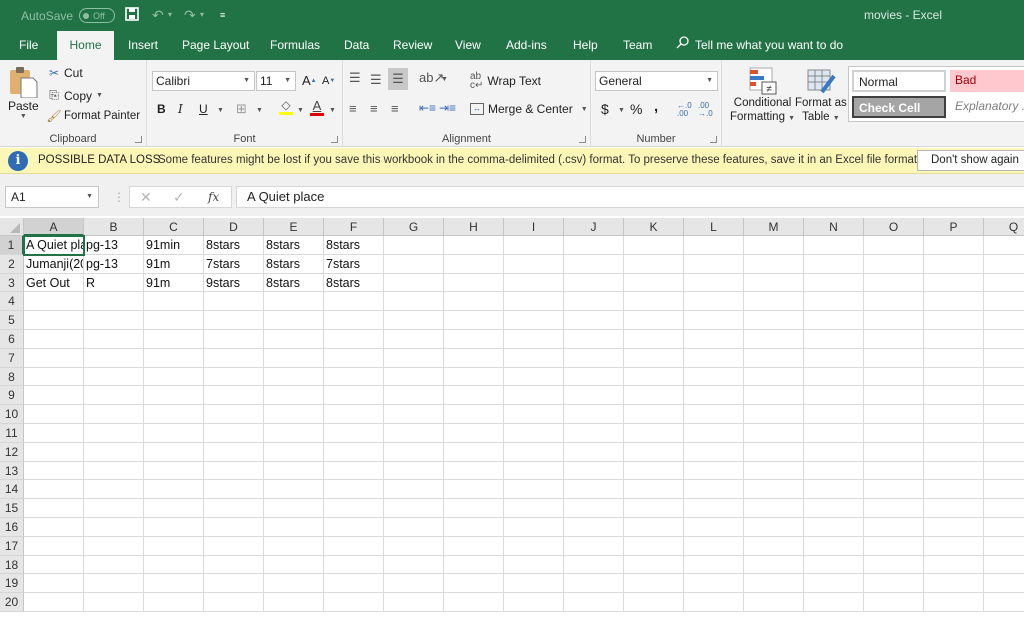 The image size is (1024, 618). I want to click on cell-o2, so click(894, 264).